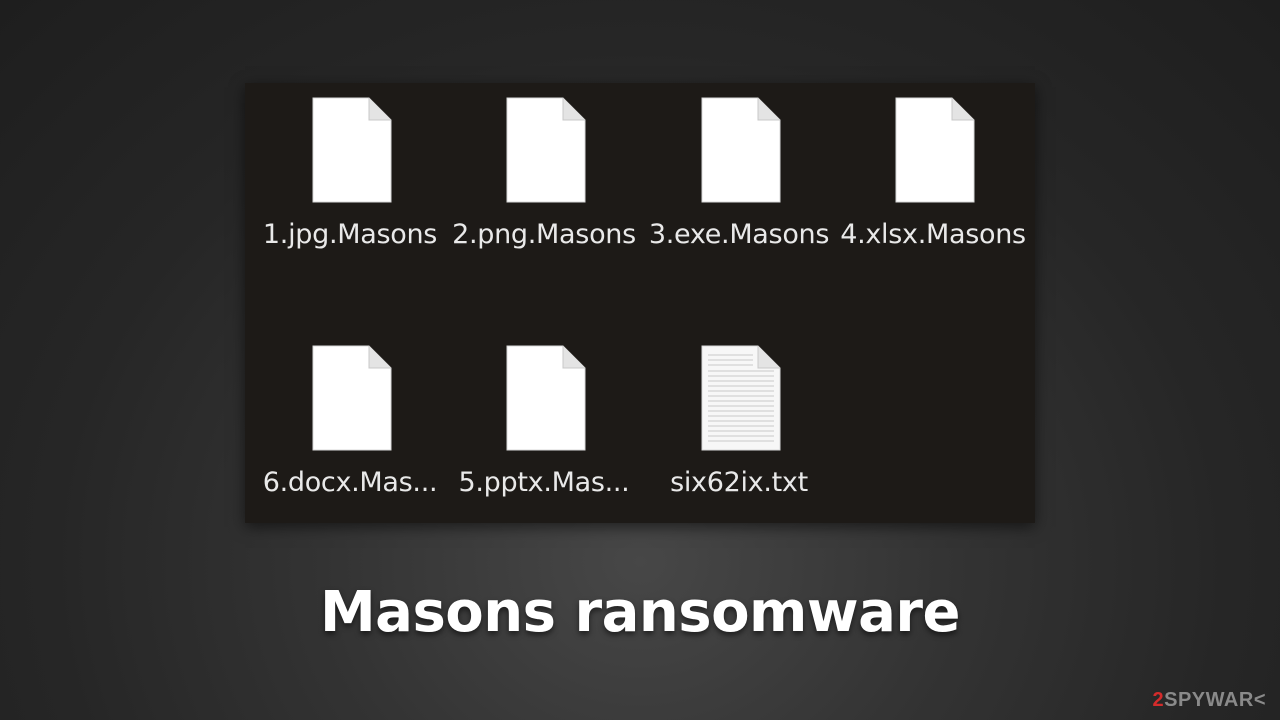  What do you see at coordinates (350, 234) in the screenshot?
I see `file-name: 1.jpg.Masons` at bounding box center [350, 234].